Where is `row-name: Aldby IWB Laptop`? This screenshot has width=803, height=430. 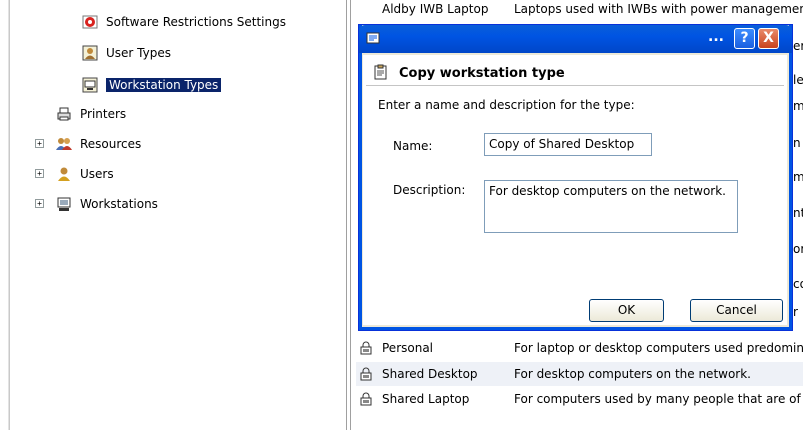 row-name: Aldby IWB Laptop is located at coordinates (435, 9).